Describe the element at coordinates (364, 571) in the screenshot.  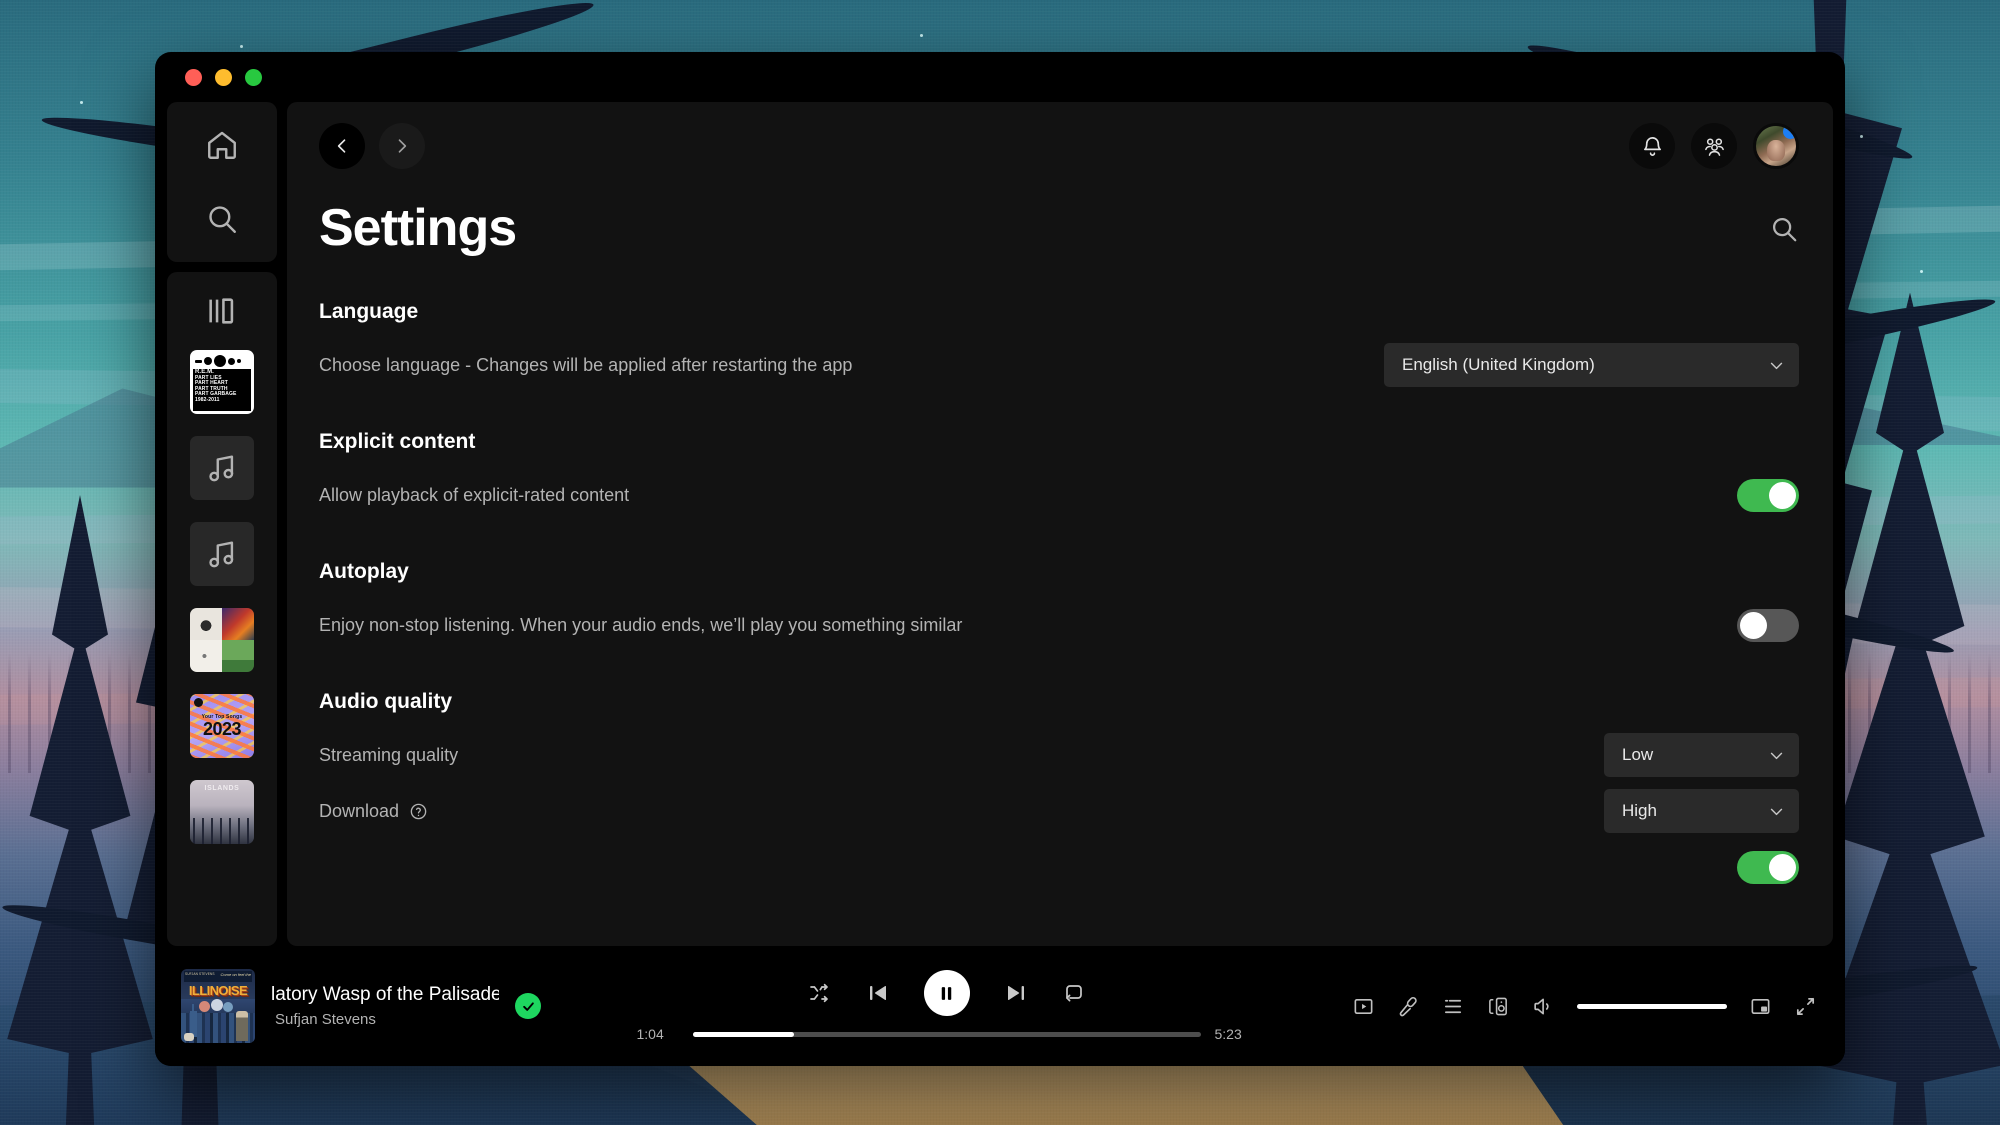
I see `section-title: Autoplay` at that location.